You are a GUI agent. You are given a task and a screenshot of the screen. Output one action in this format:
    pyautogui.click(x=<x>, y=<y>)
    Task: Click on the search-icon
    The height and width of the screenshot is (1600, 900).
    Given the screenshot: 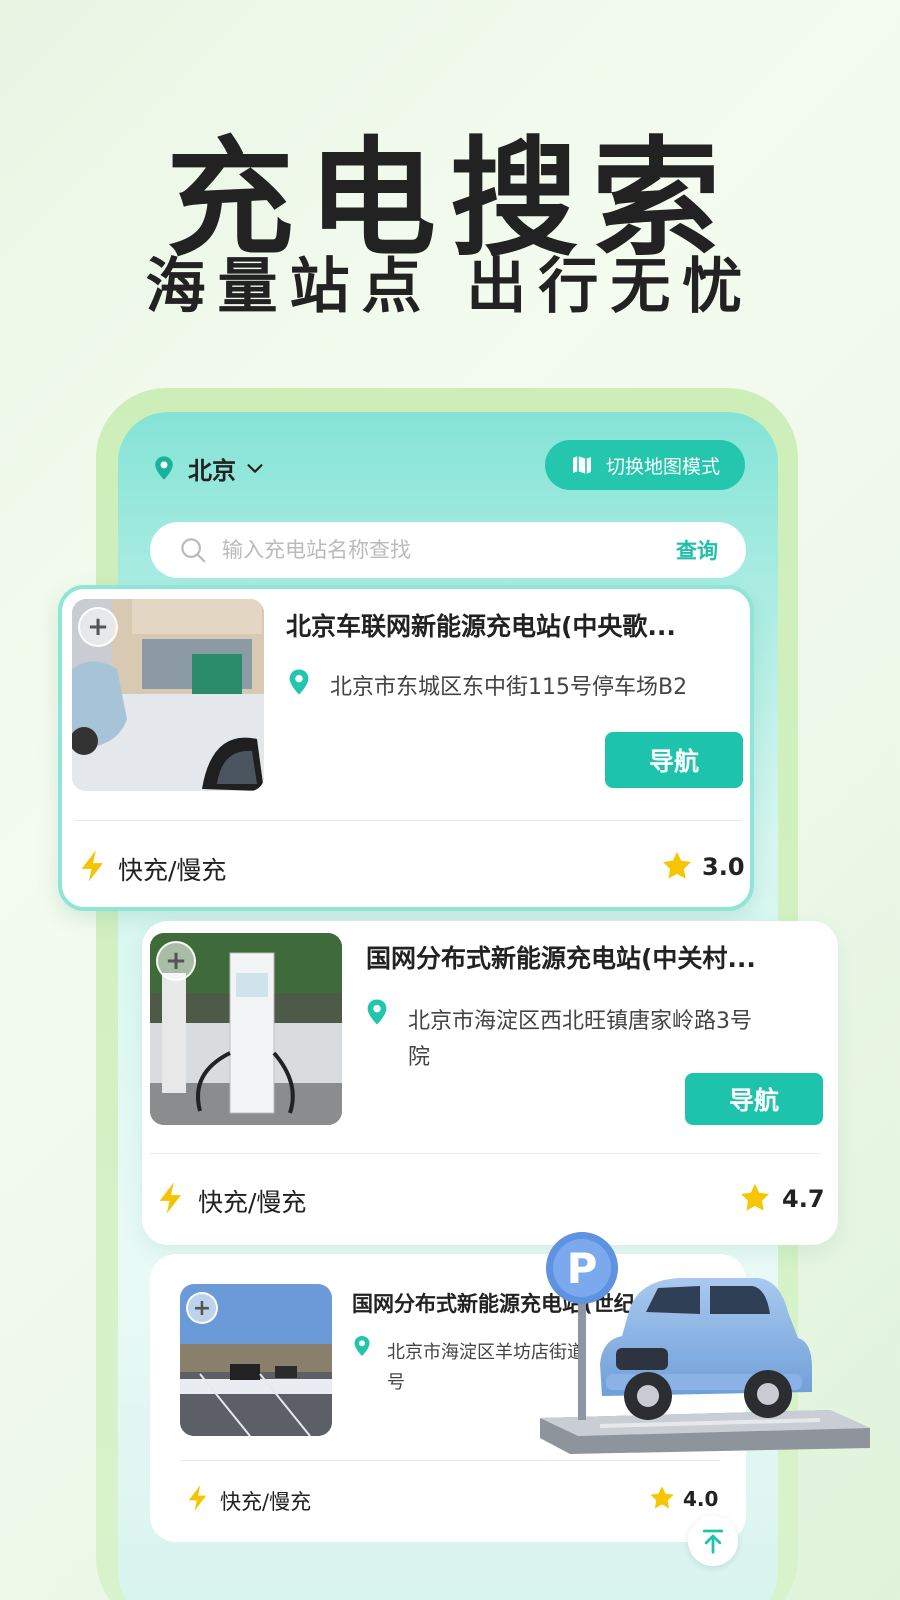 What is the action you would take?
    pyautogui.click(x=193, y=550)
    